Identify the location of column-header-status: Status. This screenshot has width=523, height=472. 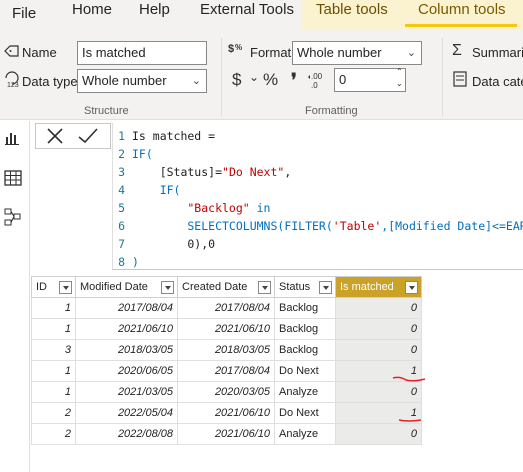
(305, 287).